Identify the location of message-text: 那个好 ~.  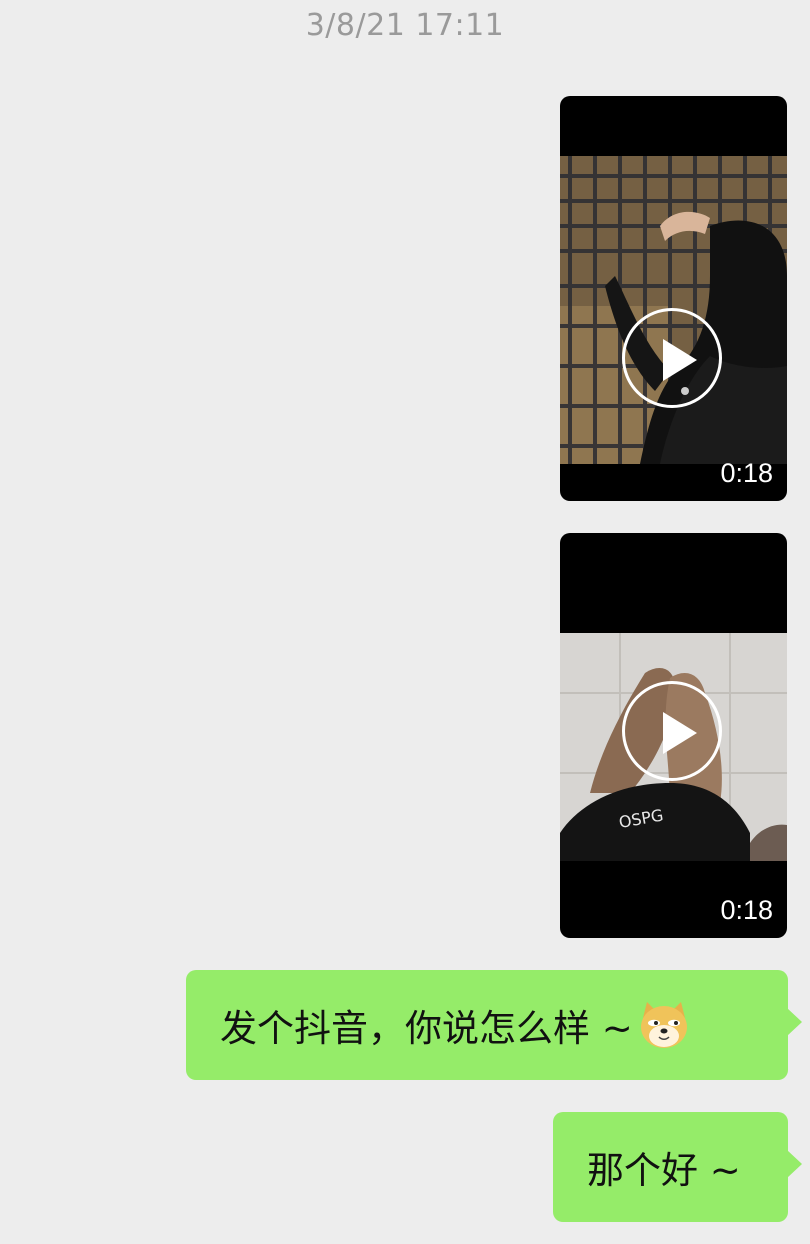
(664, 1170).